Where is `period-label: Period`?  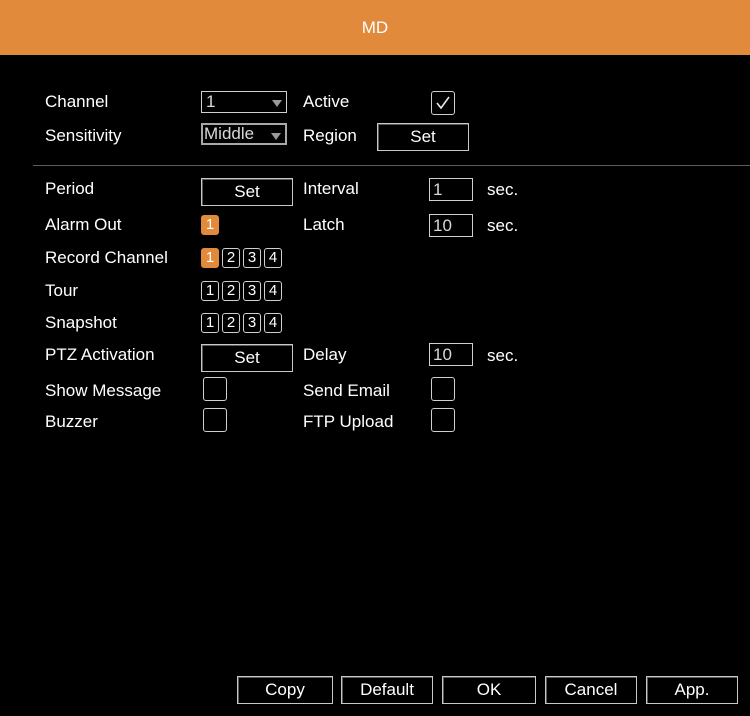
period-label: Period is located at coordinates (70, 188).